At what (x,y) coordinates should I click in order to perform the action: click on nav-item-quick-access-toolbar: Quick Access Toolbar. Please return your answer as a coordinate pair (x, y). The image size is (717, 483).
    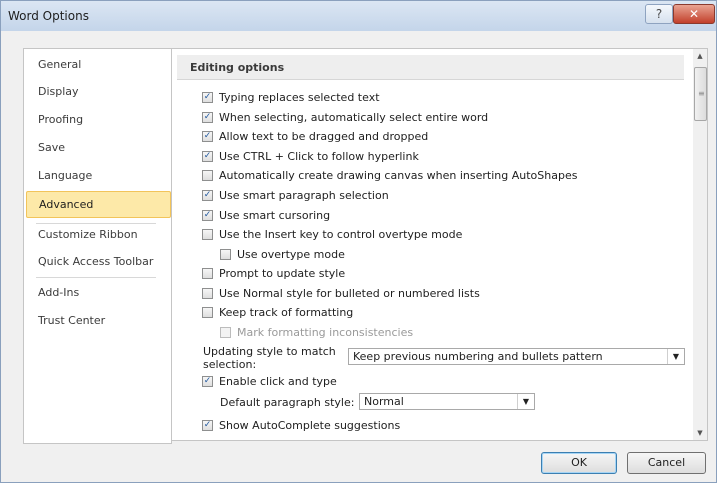
    Looking at the image, I should click on (98, 262).